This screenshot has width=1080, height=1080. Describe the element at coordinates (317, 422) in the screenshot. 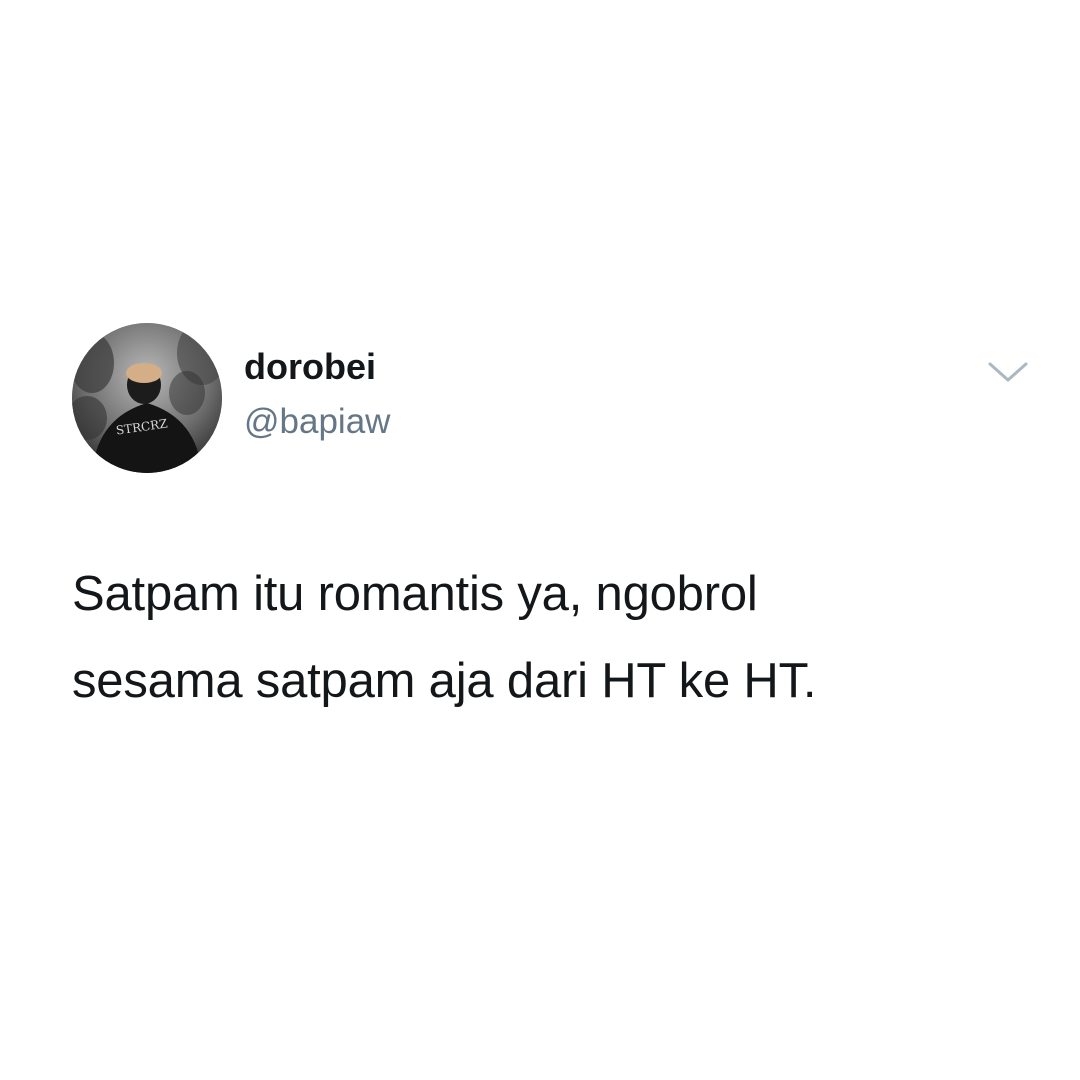

I see `user-handle: @bapiaw` at that location.